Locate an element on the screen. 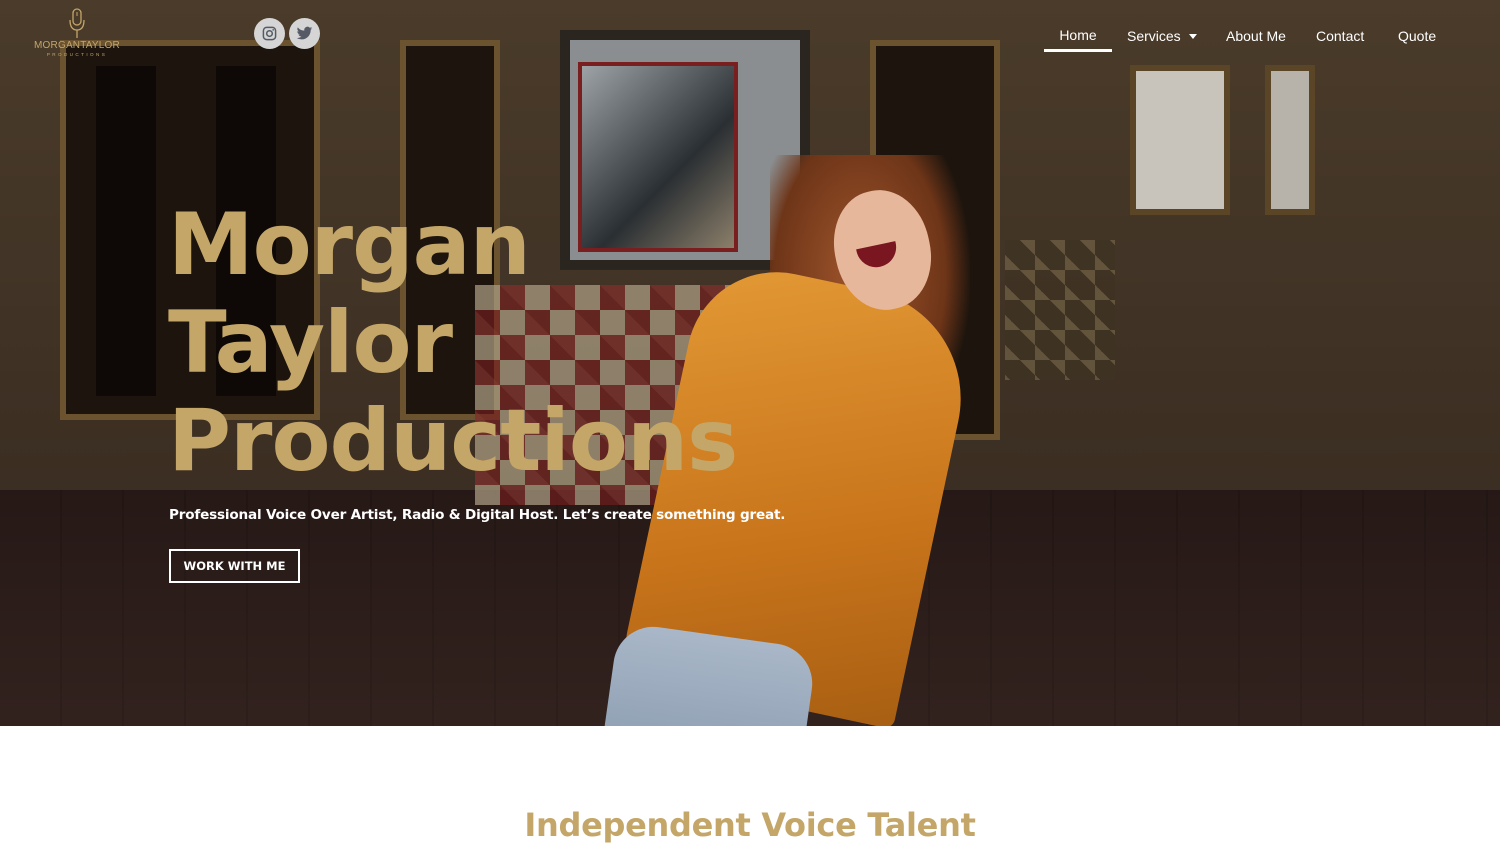  work-with-me-button: WORK WITH ME is located at coordinates (234, 566).